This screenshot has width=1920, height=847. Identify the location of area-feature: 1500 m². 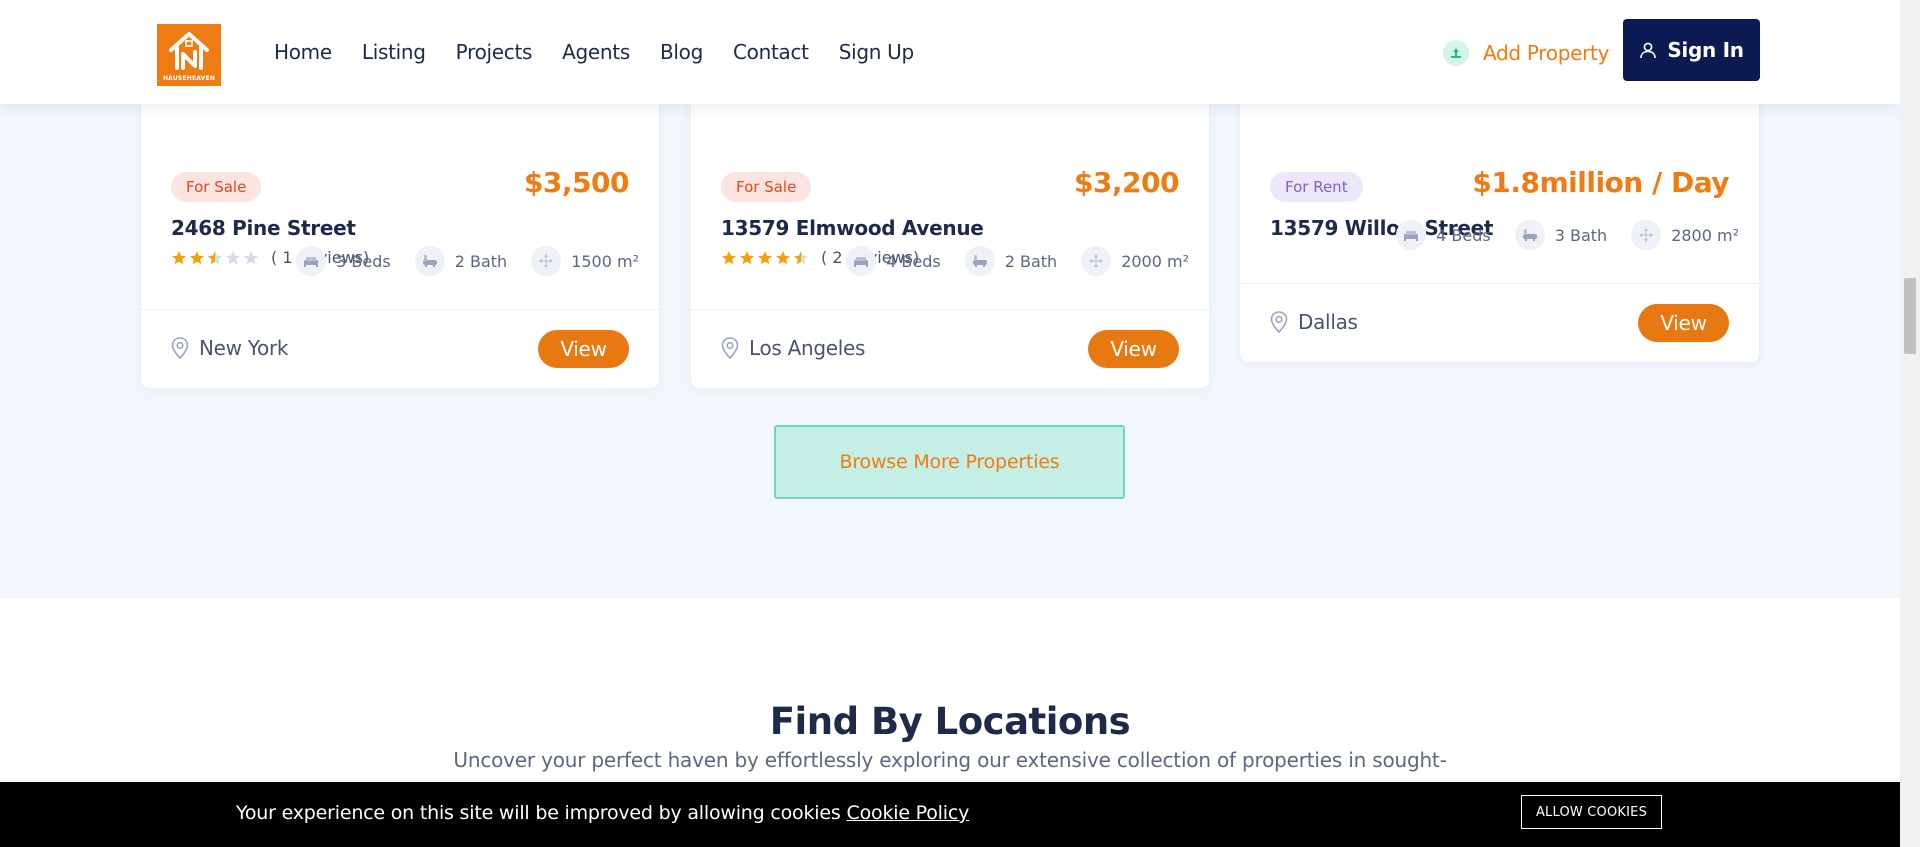
(585, 261).